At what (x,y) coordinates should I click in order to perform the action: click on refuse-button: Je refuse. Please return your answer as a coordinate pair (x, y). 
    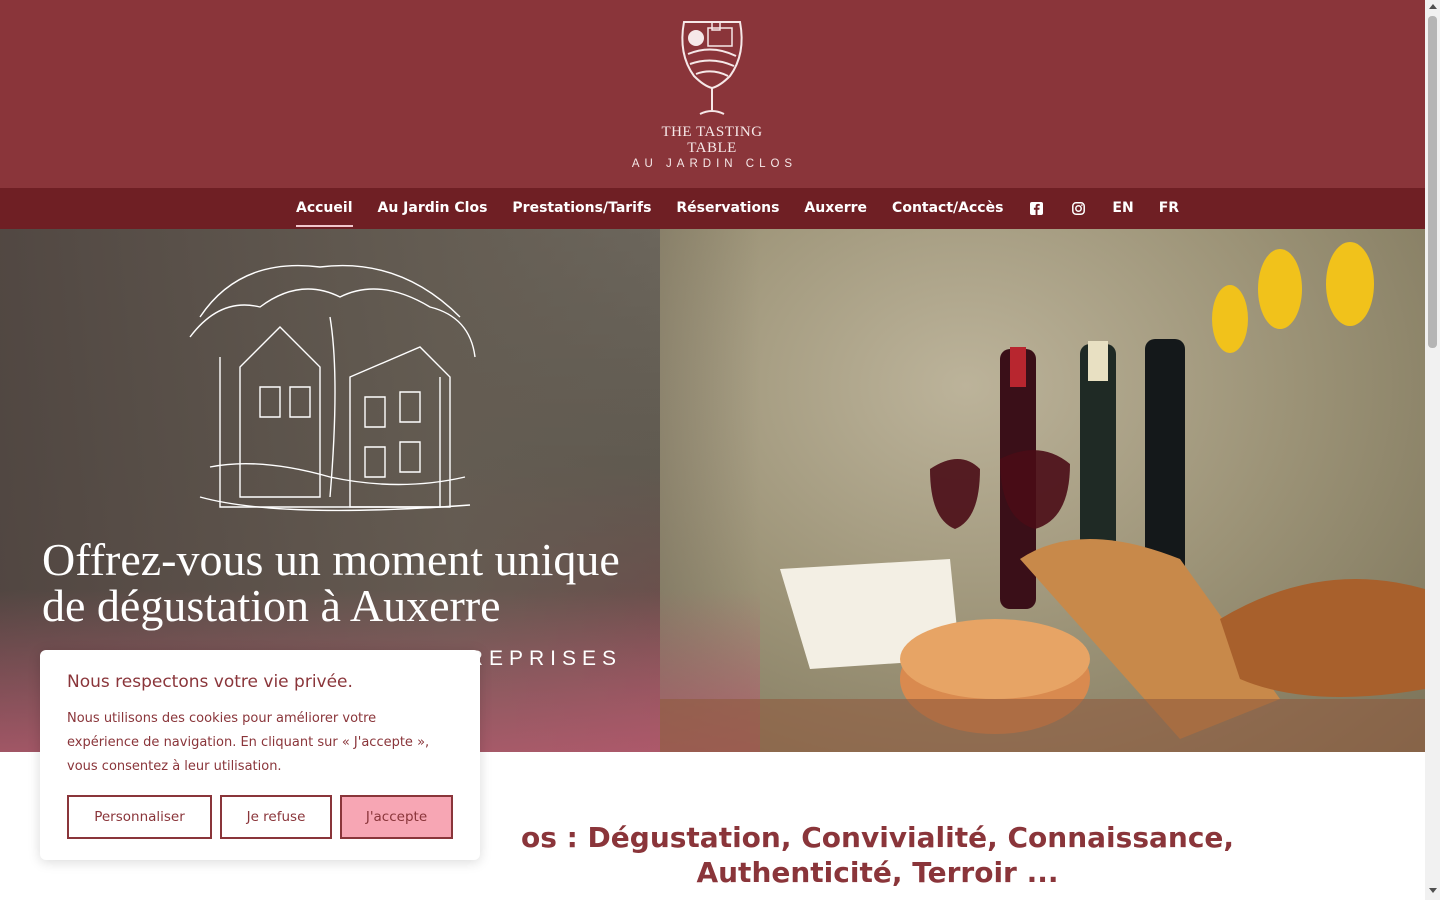
    Looking at the image, I should click on (276, 817).